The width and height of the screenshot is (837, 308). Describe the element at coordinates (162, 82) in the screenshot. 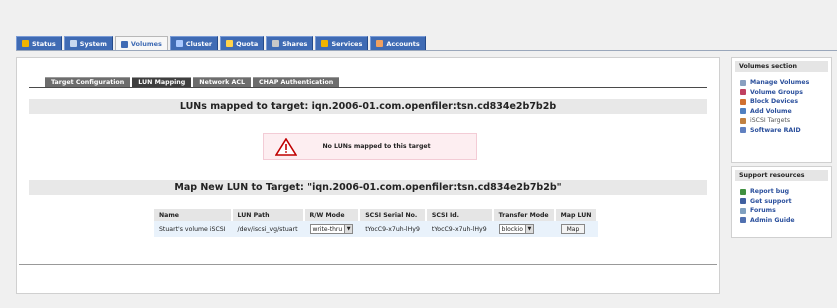

I see `subtab-lun-mapping: LUN Mapping` at that location.